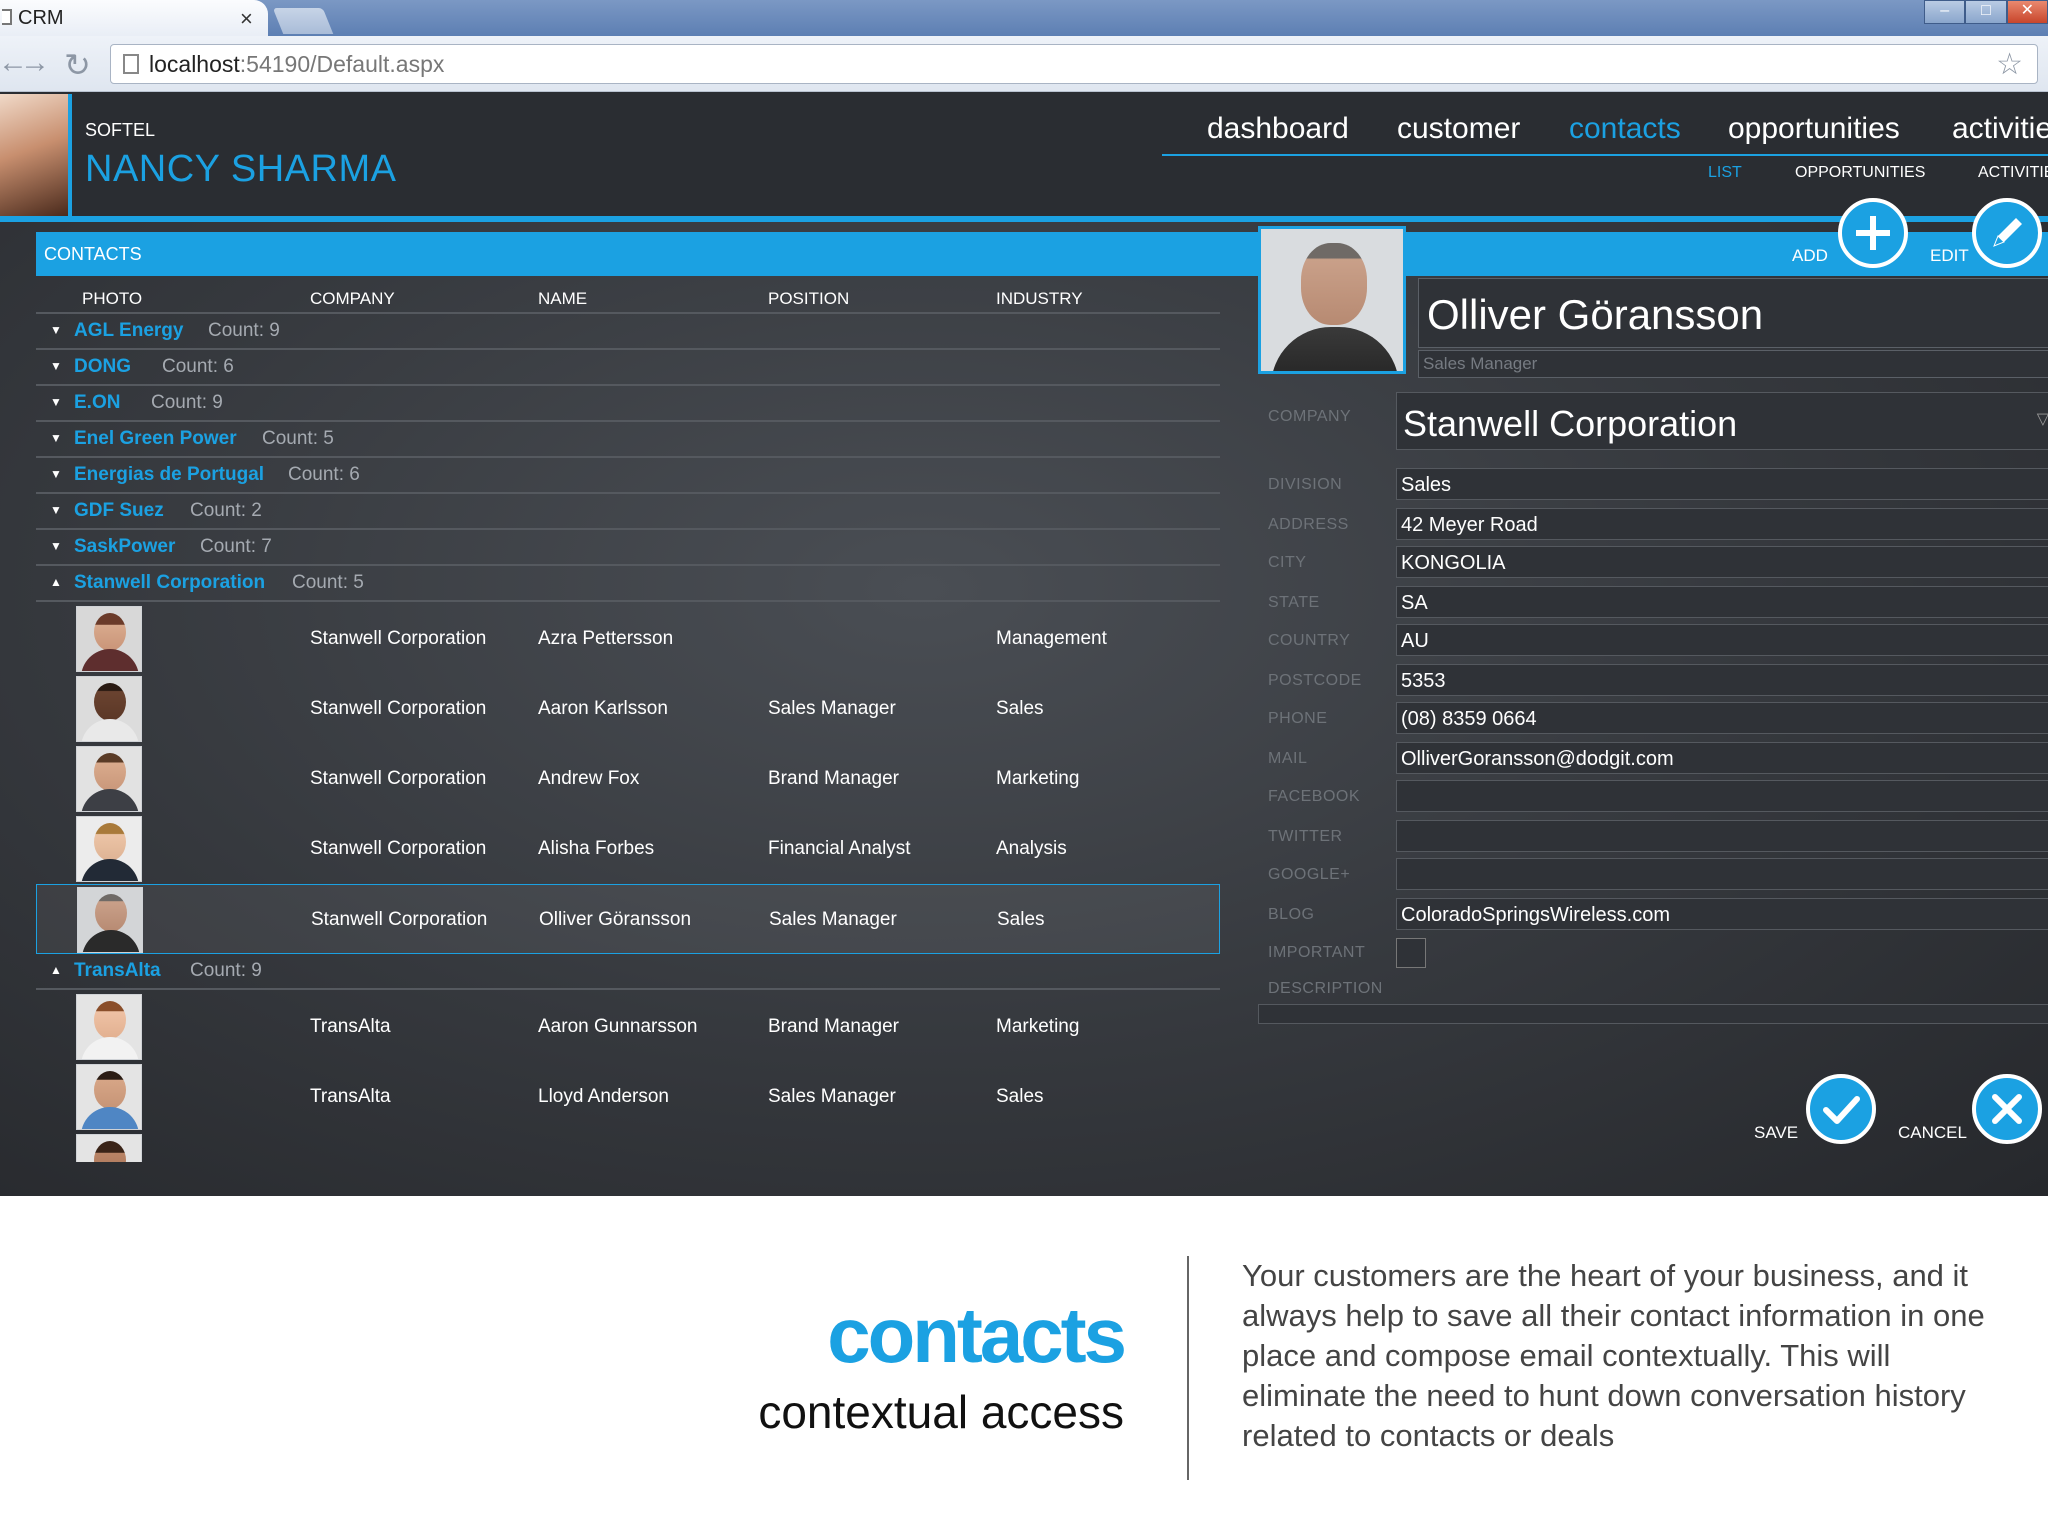 This screenshot has width=2048, height=1536. I want to click on cell-industry: Marketing, so click(1038, 1026).